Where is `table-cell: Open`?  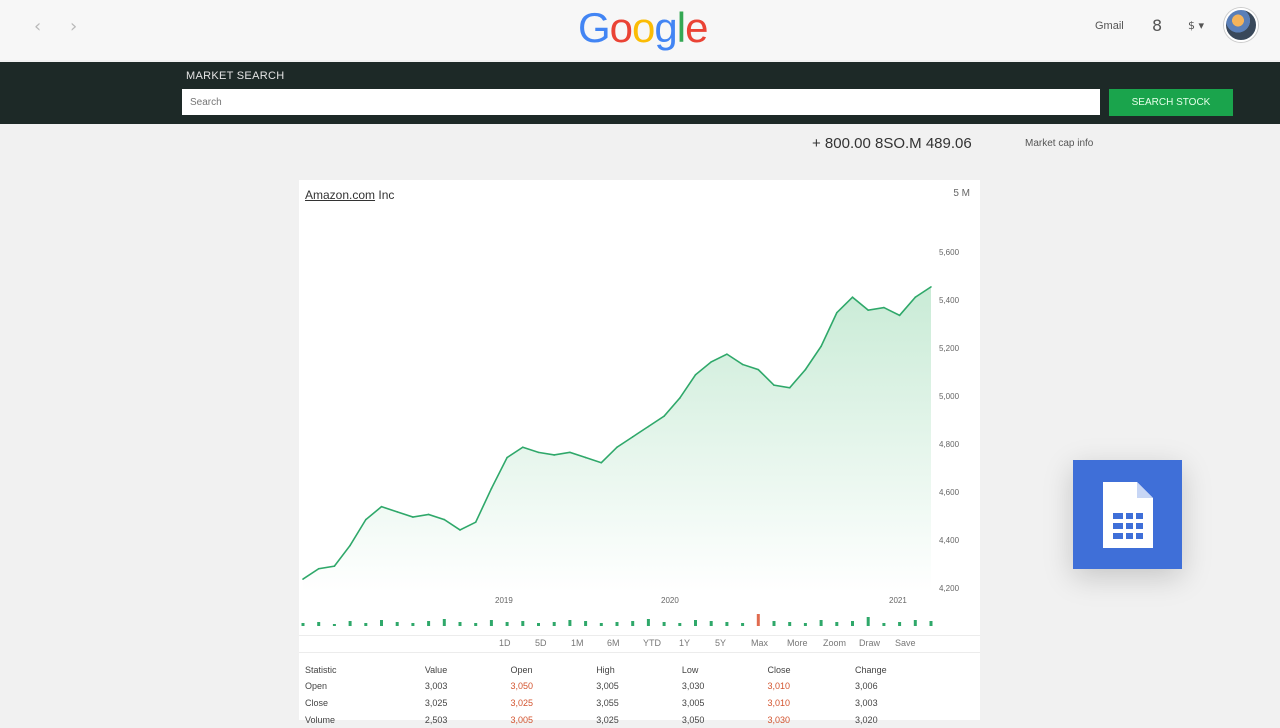 table-cell: Open is located at coordinates (316, 685).